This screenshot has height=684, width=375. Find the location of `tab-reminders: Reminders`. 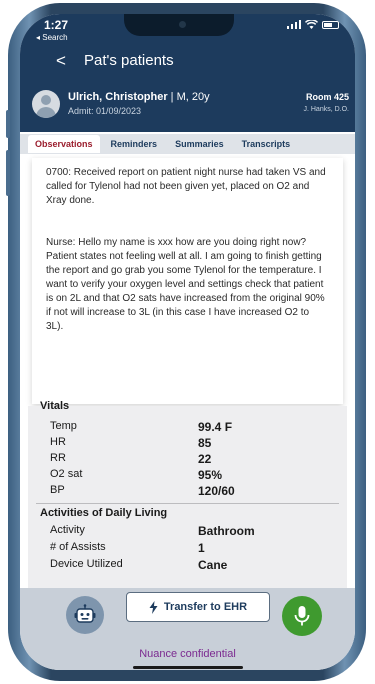

tab-reminders: Reminders is located at coordinates (134, 144).